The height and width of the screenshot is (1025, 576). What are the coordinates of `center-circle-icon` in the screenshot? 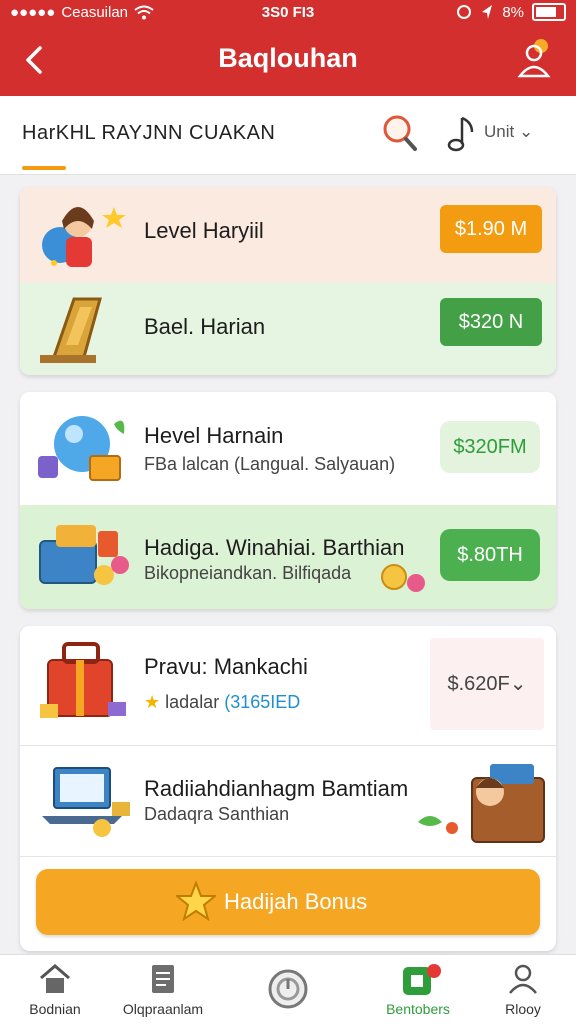 It's located at (288, 989).